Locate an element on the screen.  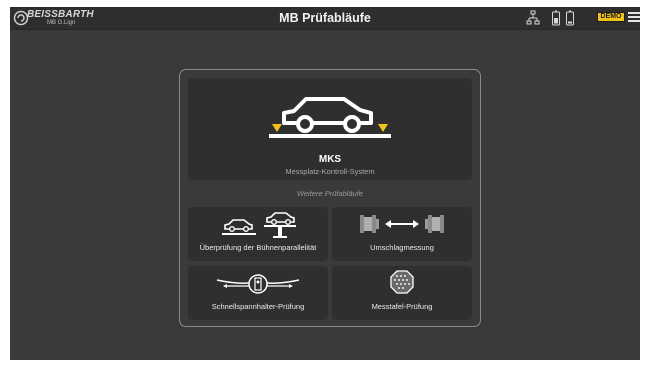
top-bar: BEISSBARTH MB G.Lign MB Prüfabläufe DEMO is located at coordinates (325, 18).